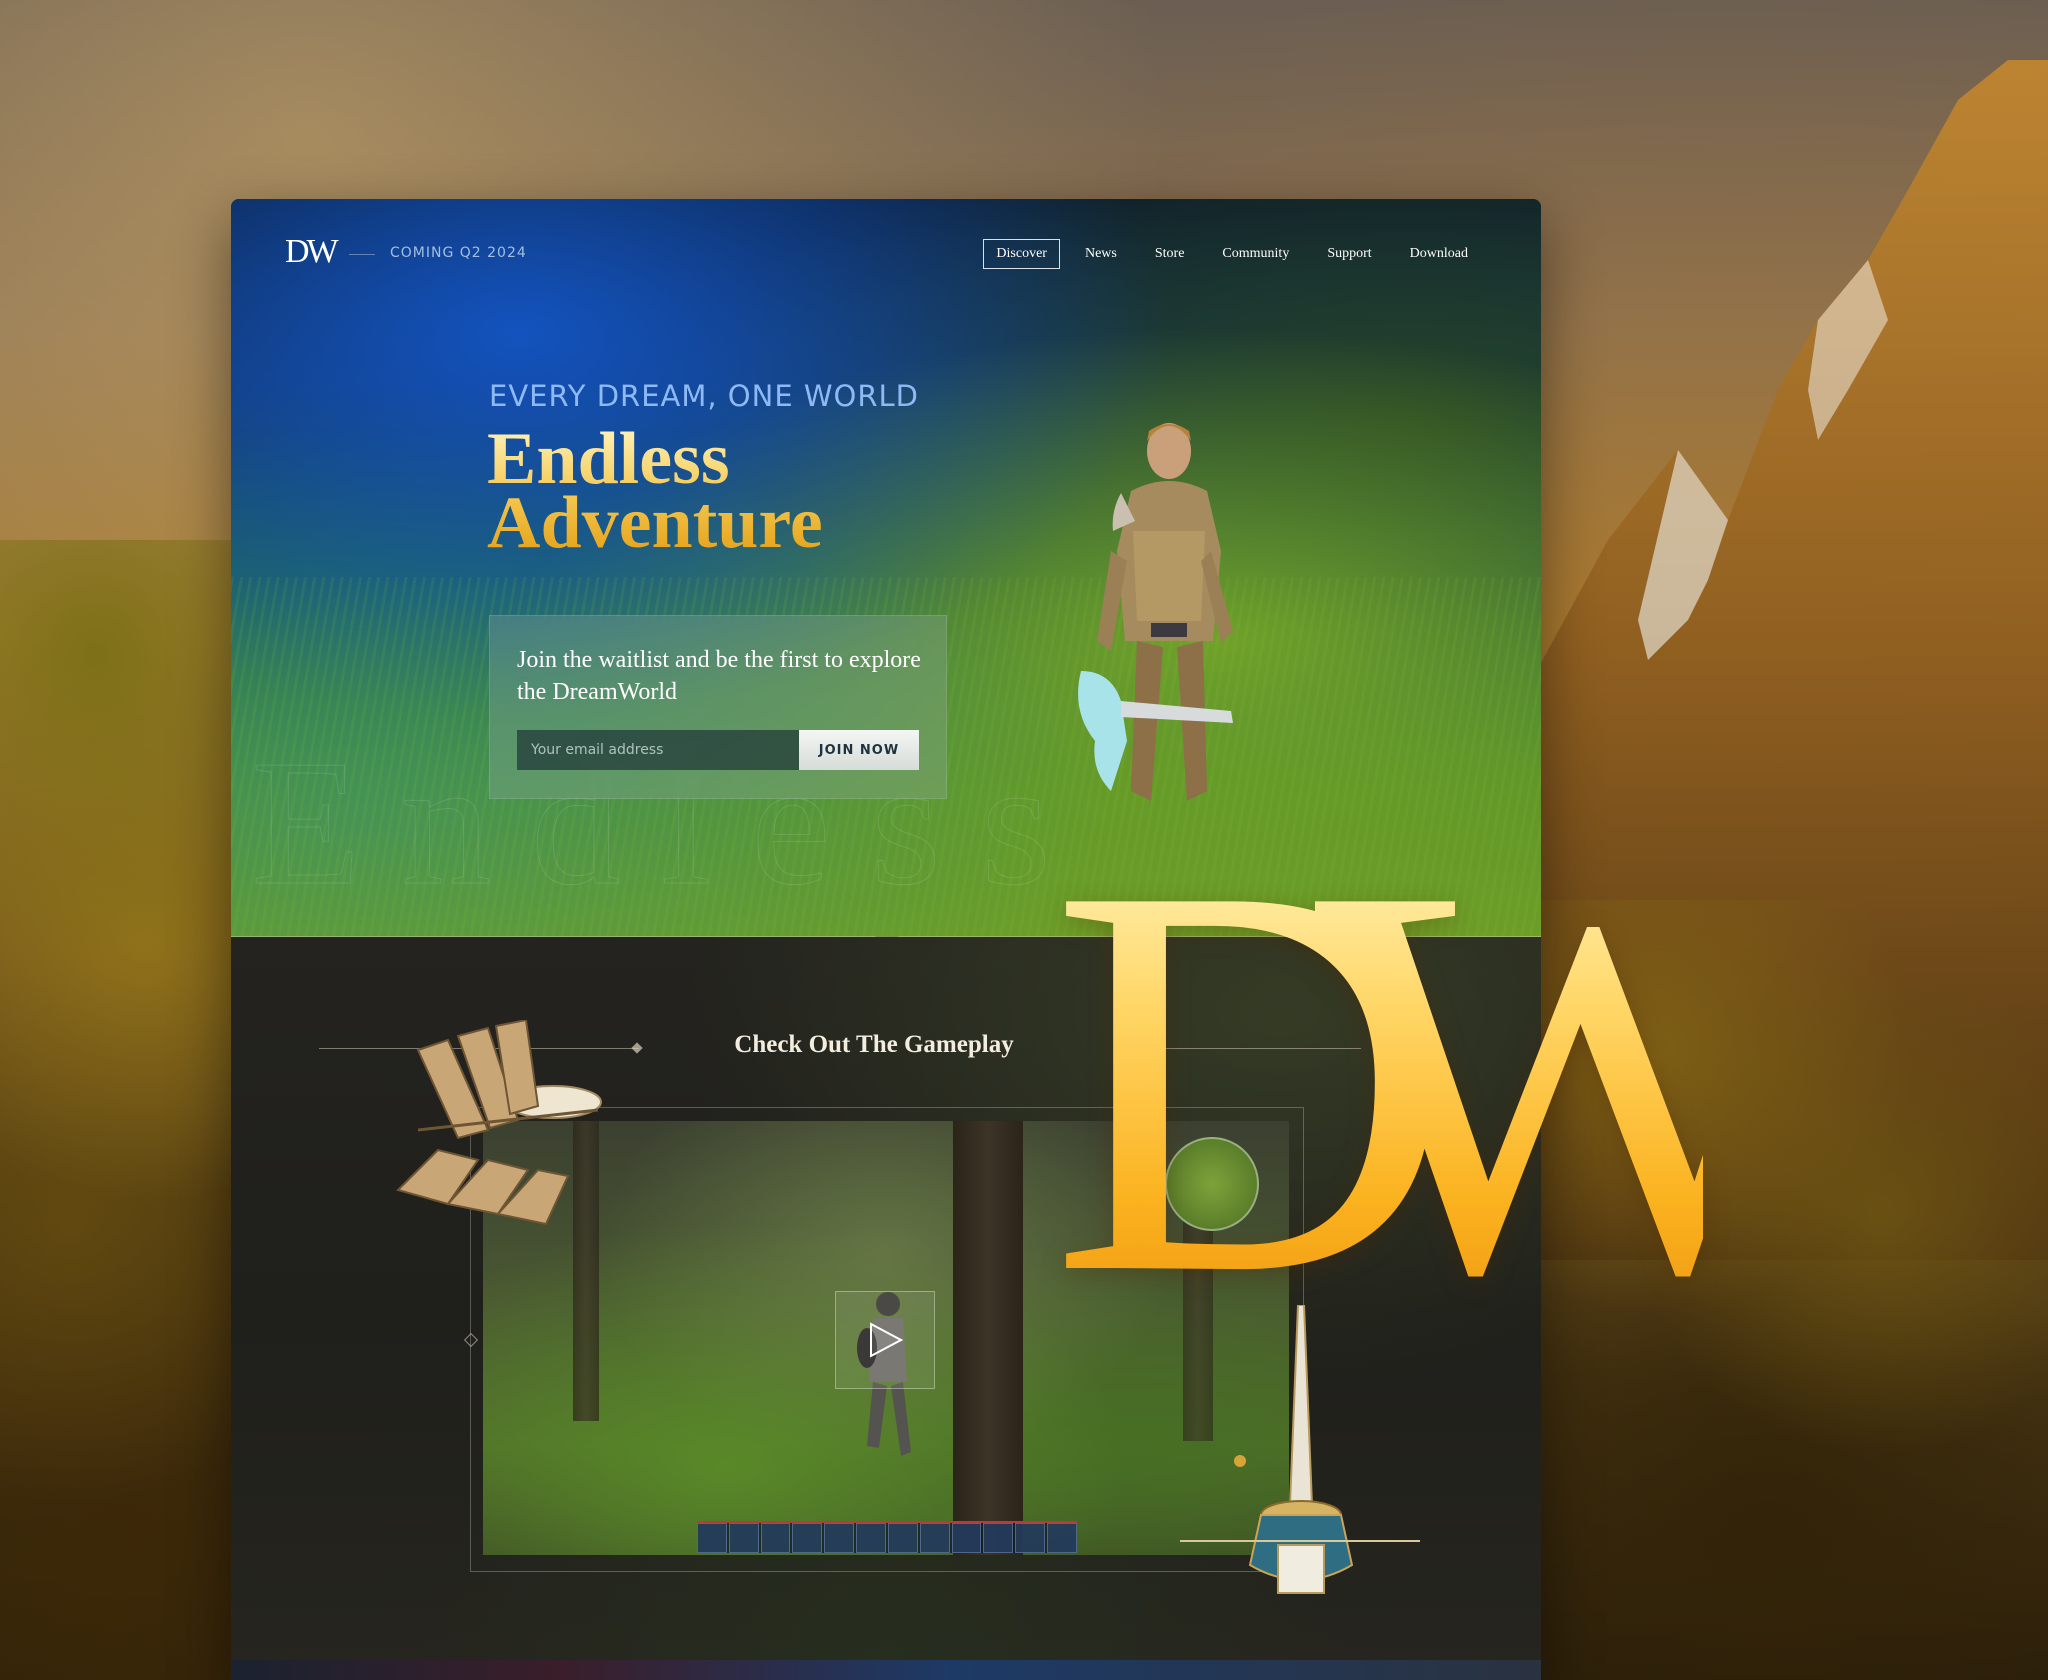 The width and height of the screenshot is (2048, 1680). I want to click on nav-link-community: Community, so click(1255, 254).